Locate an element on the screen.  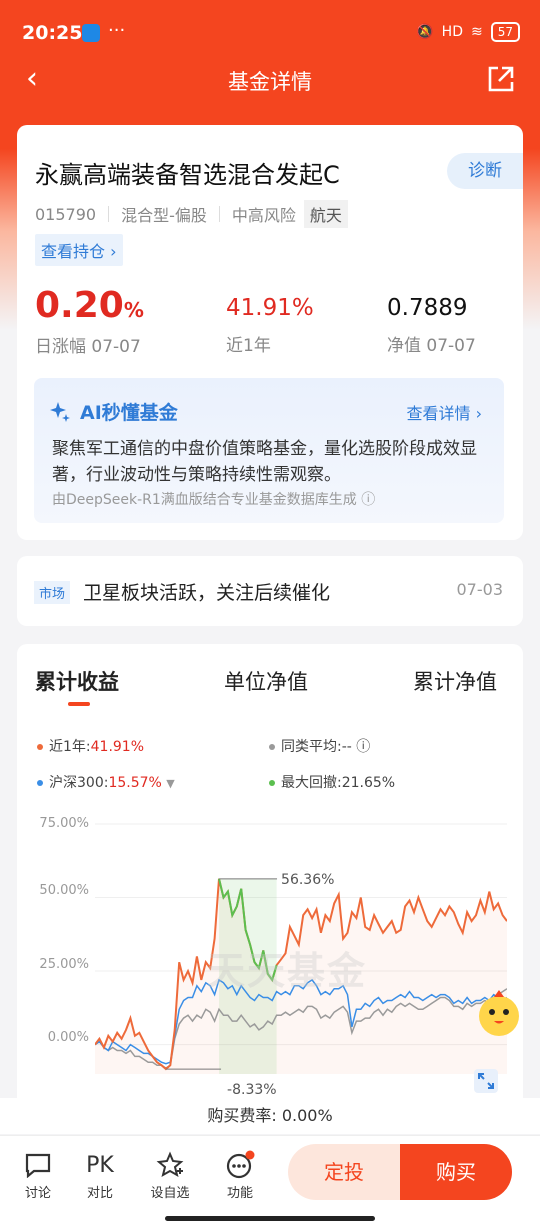
view-holdings-button: 查看持仓 › is located at coordinates (79, 250).